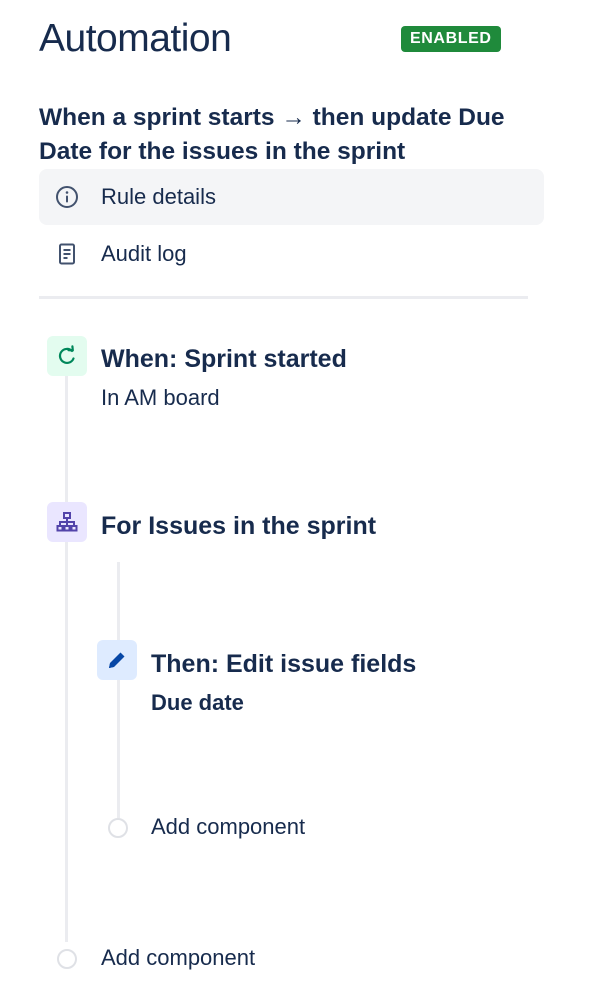 The width and height of the screenshot is (593, 999). I want to click on action-subtitle: Due date, so click(197, 702).